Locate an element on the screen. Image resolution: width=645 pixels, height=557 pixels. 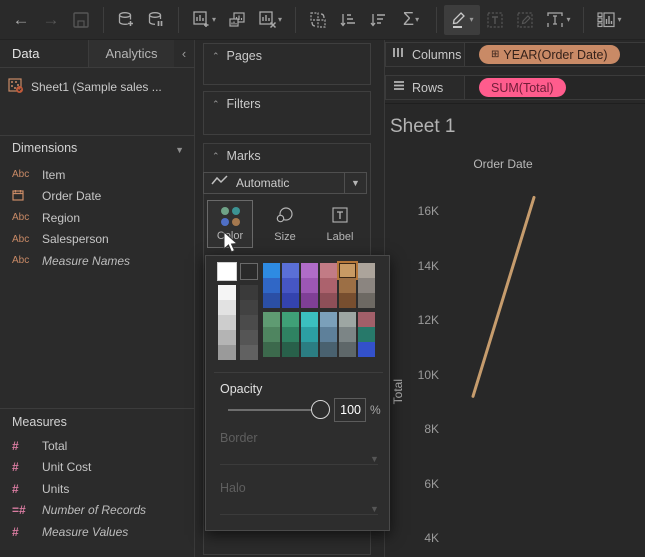
clear-sheet-icon: ▾ is located at coordinates (270, 20).